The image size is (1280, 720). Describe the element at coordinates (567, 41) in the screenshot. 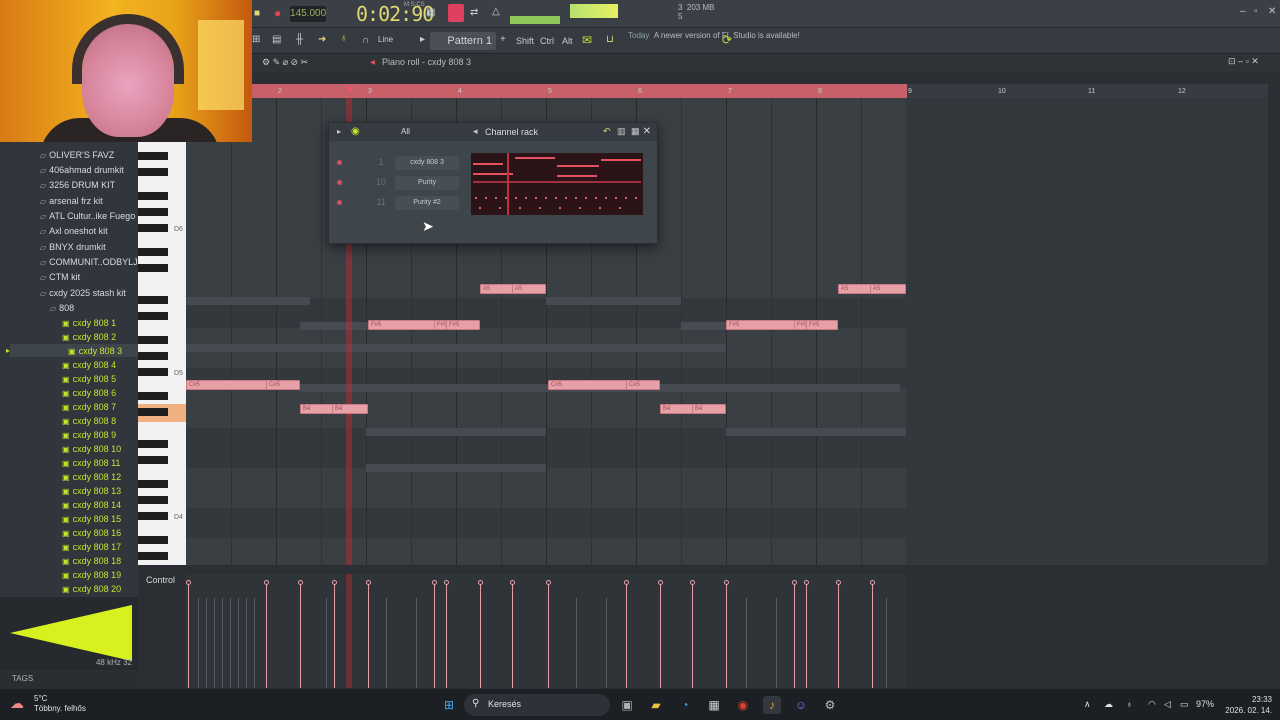

I see `alt-key-button: Alt` at that location.